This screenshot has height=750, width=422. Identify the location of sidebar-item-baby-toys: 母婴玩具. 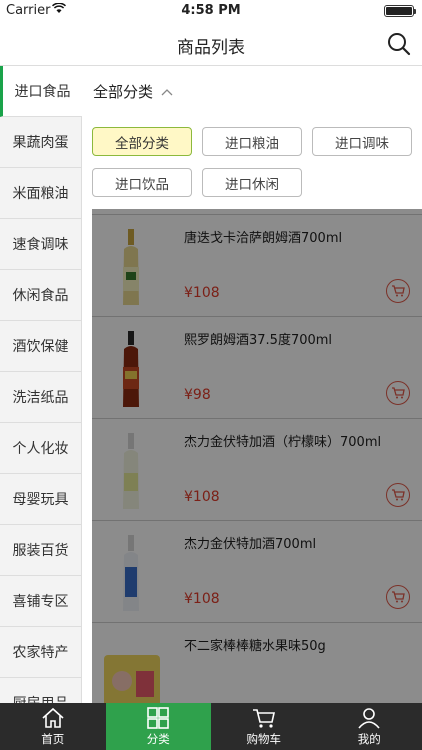
(41, 499).